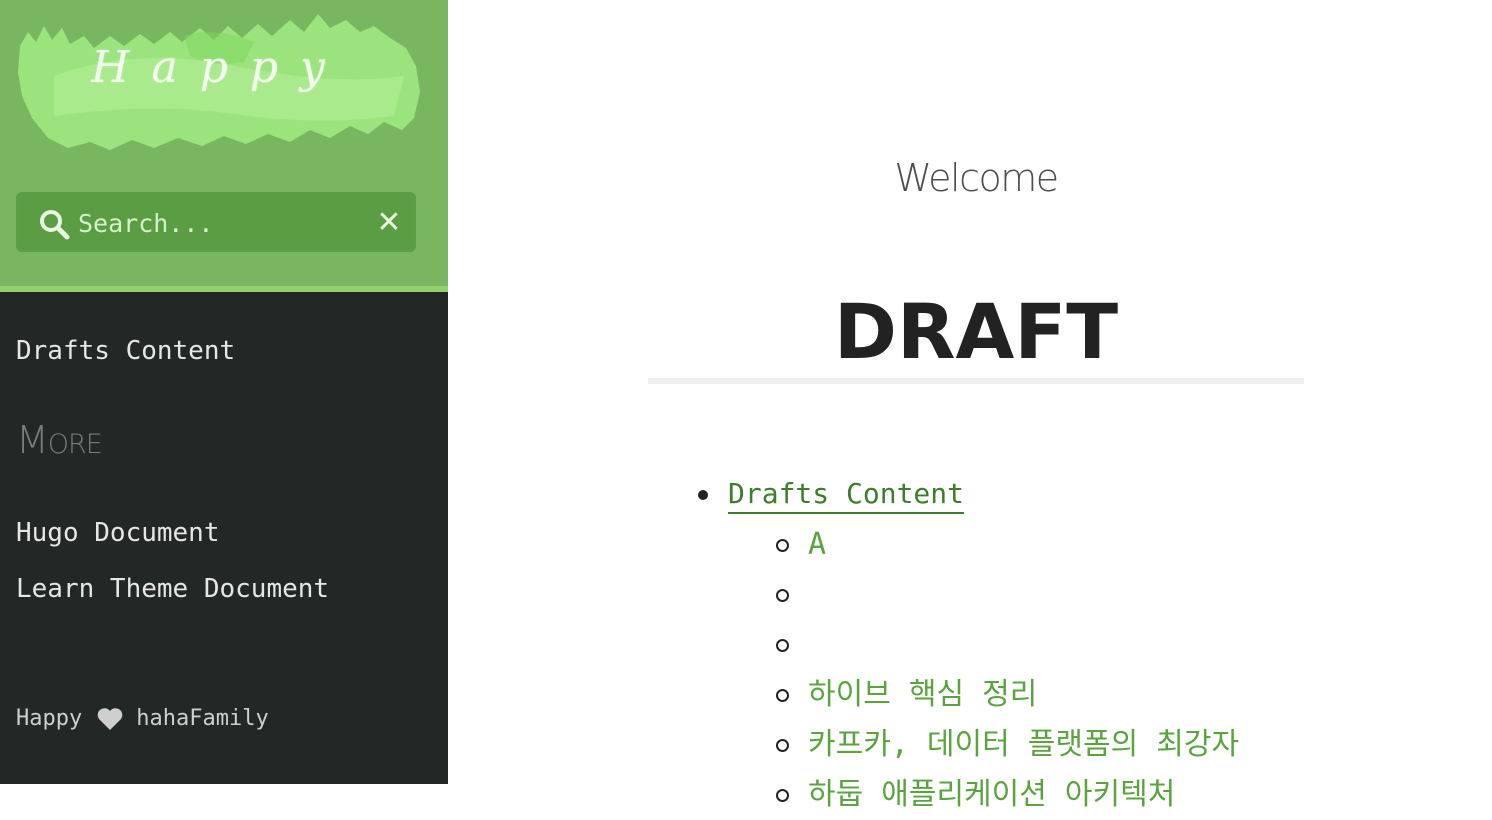 The width and height of the screenshot is (1492, 820). I want to click on more-heading: More, so click(59, 440).